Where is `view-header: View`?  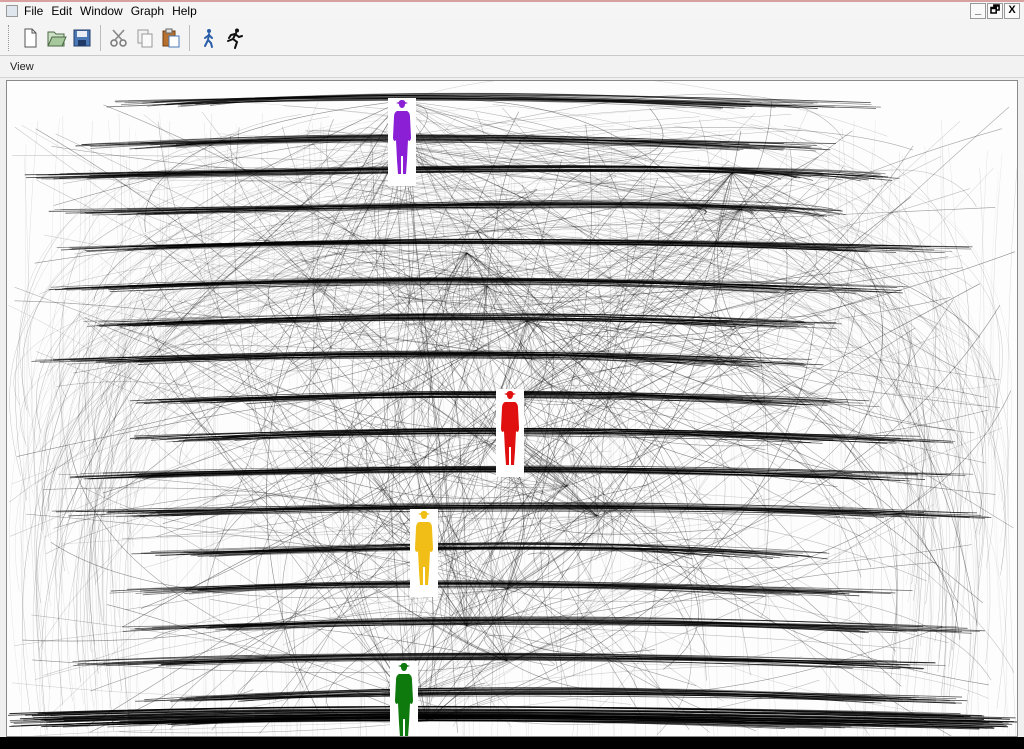
view-header: View is located at coordinates (512, 67).